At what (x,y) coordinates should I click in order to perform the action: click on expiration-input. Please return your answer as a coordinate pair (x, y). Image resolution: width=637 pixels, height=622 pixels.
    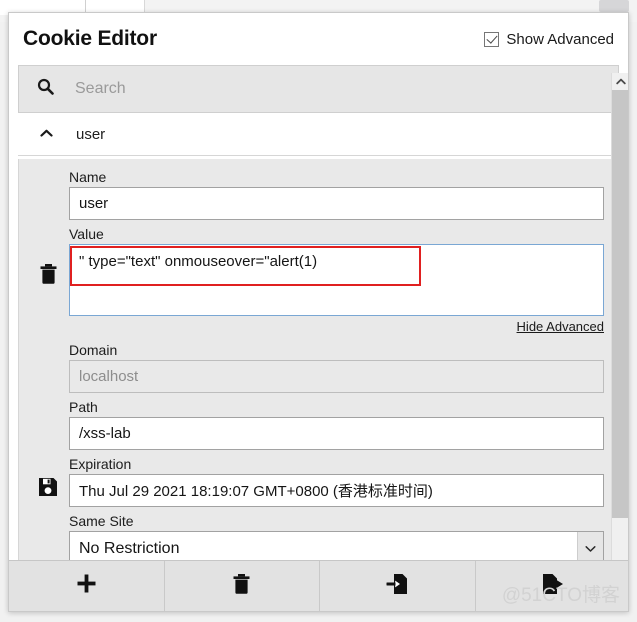
    Looking at the image, I should click on (336, 490).